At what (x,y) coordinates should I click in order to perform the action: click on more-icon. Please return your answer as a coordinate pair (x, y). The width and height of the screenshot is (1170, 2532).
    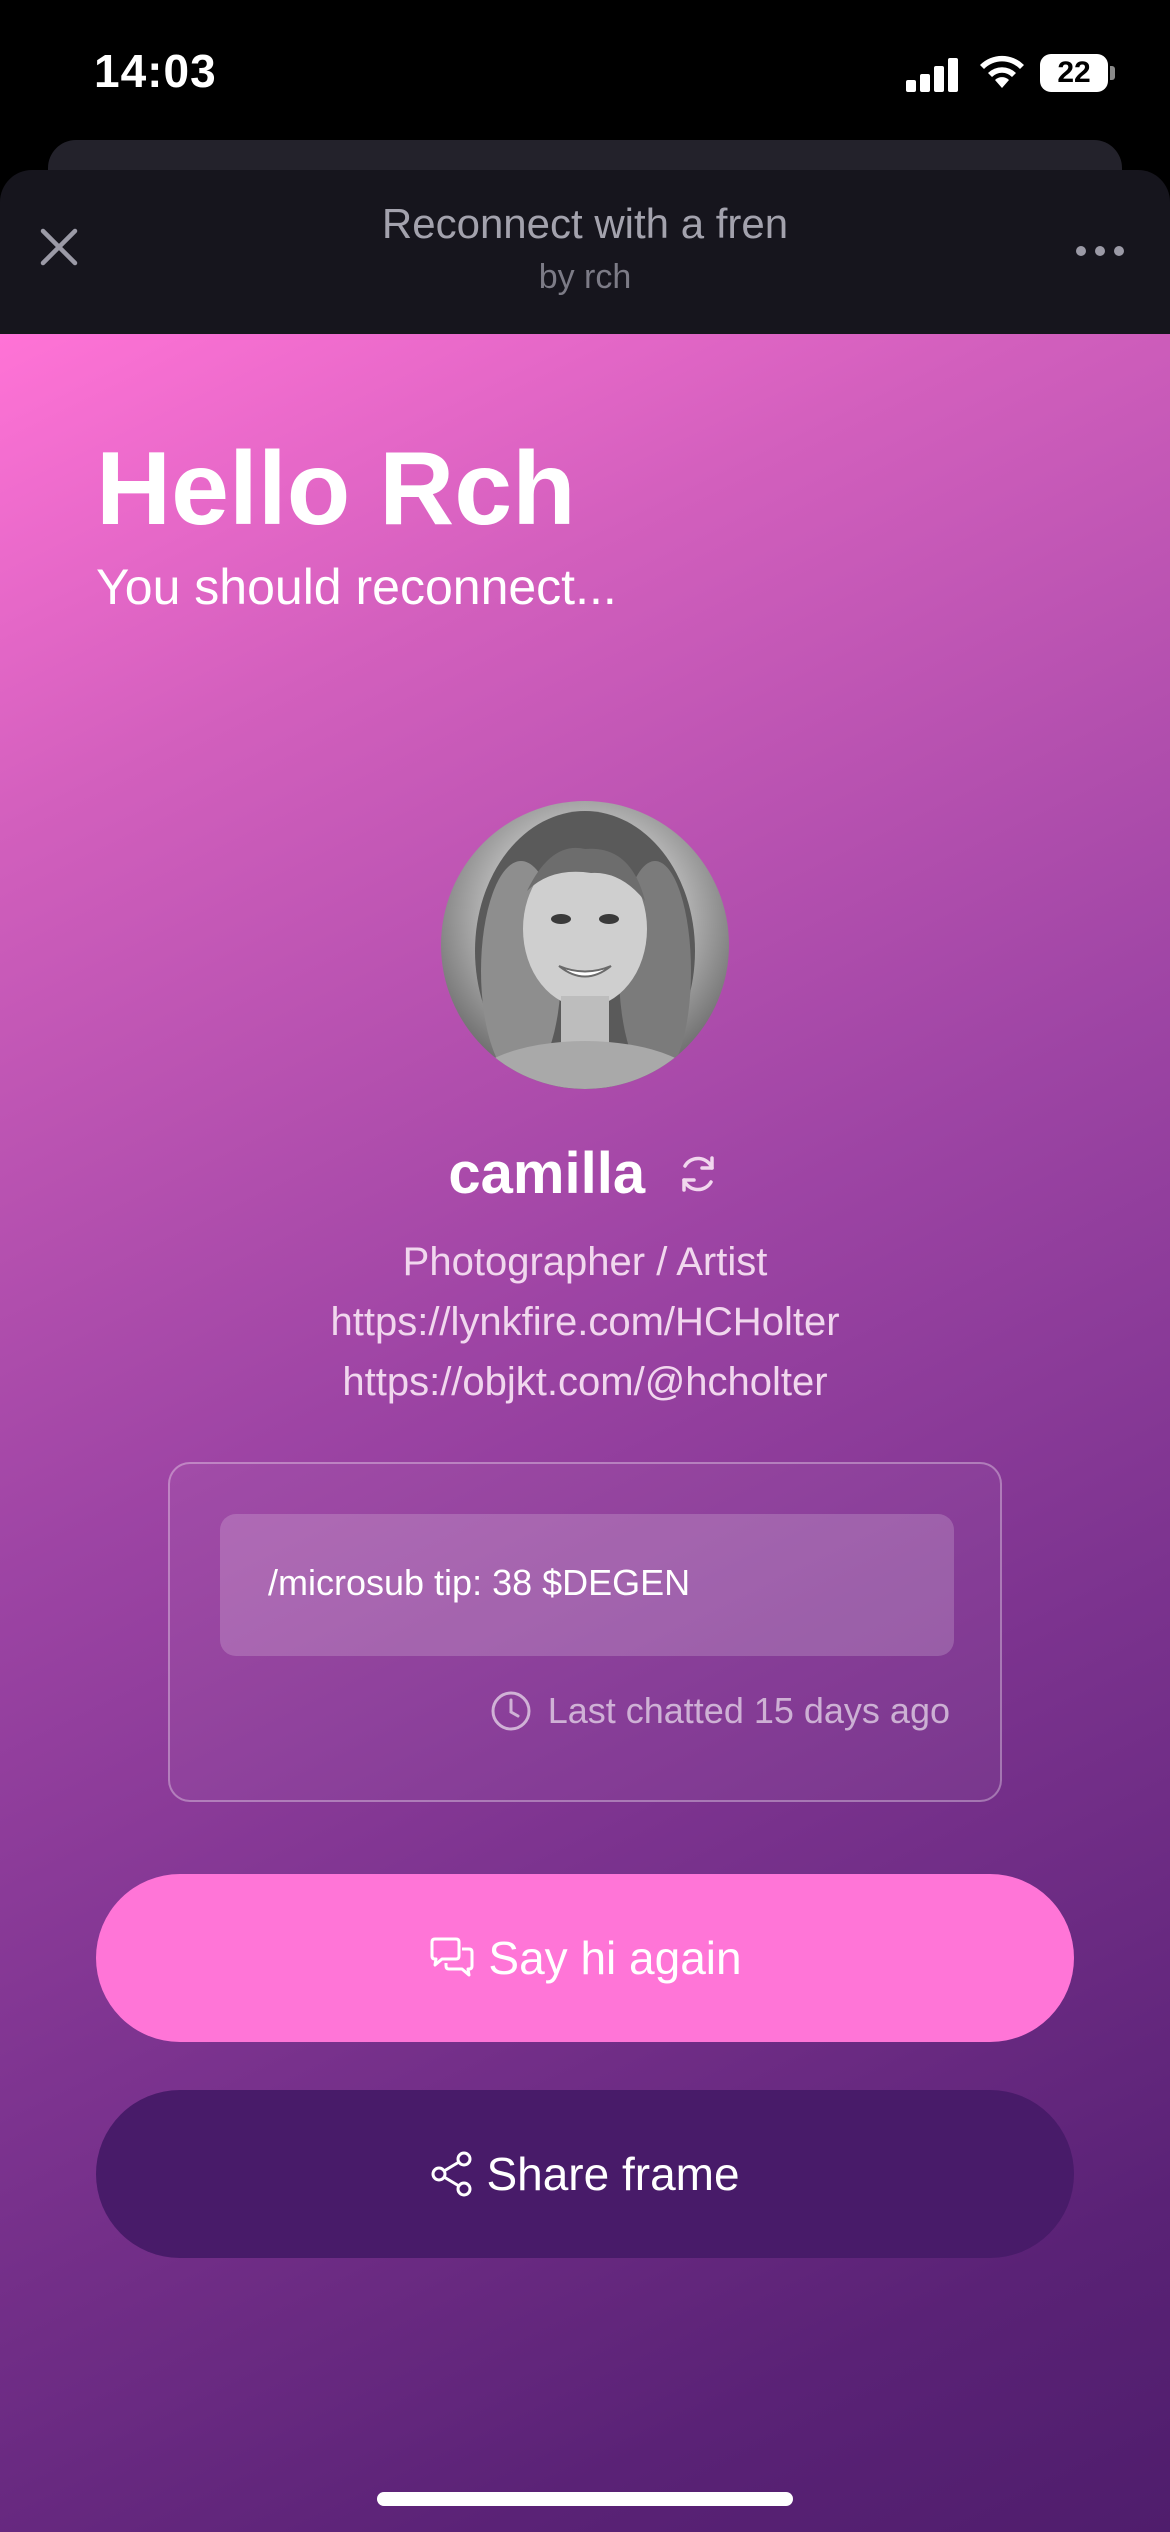
    Looking at the image, I should click on (1100, 250).